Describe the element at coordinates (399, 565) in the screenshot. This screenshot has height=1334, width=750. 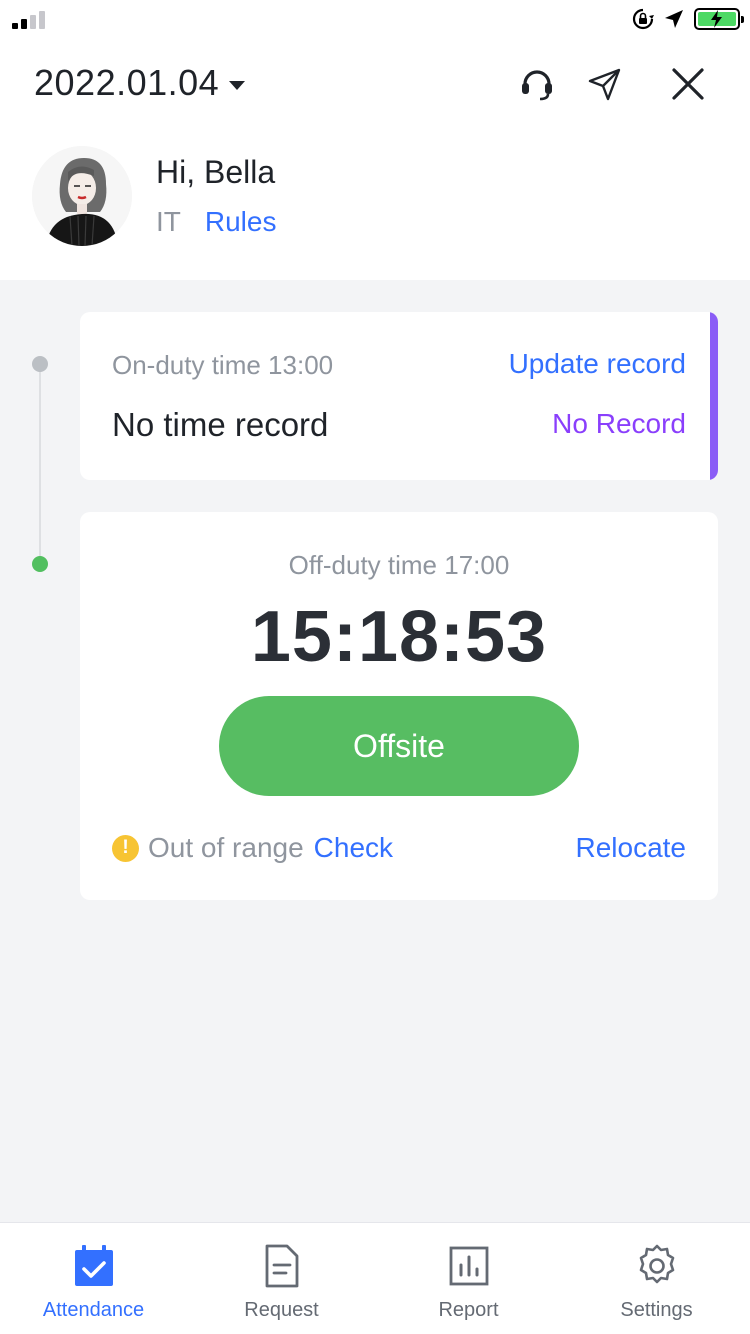
I see `off-duty-time-label: Off-duty time 17:00` at that location.